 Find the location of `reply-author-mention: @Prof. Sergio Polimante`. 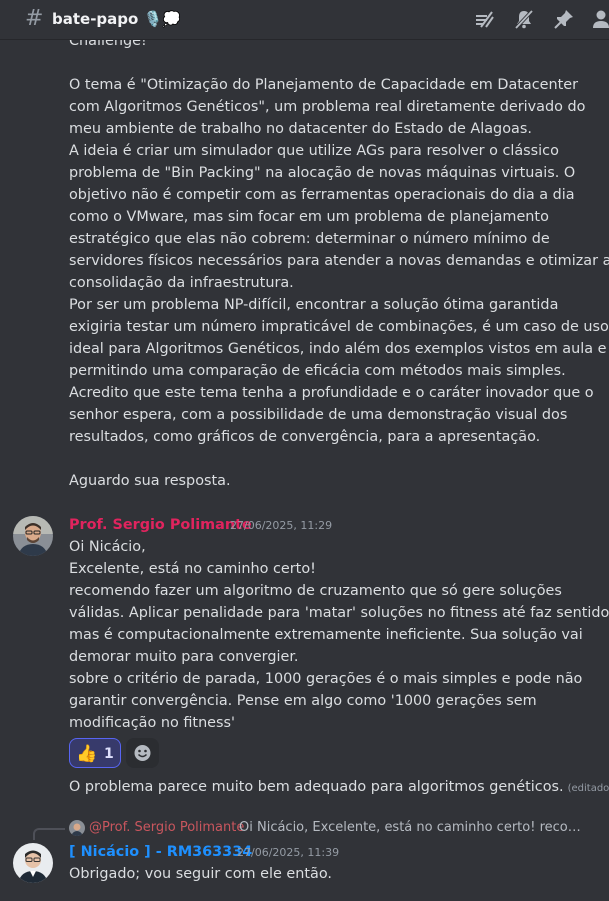

reply-author-mention: @Prof. Sergio Polimante is located at coordinates (166, 828).